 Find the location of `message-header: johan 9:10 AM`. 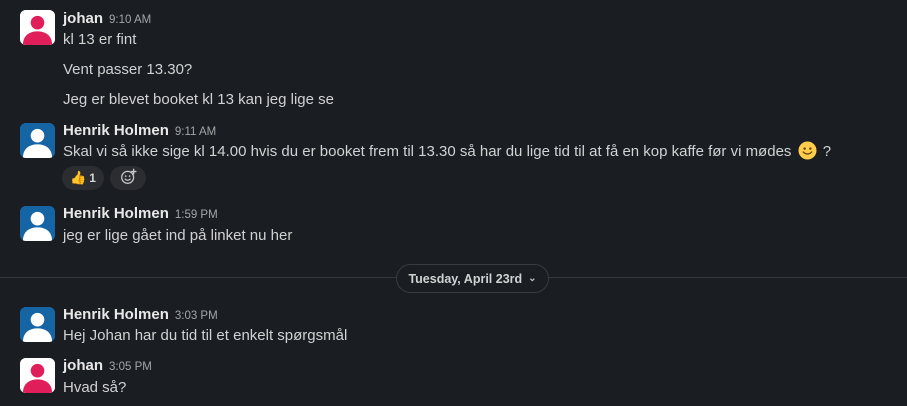

message-header: johan 9:10 AM is located at coordinates (107, 19).